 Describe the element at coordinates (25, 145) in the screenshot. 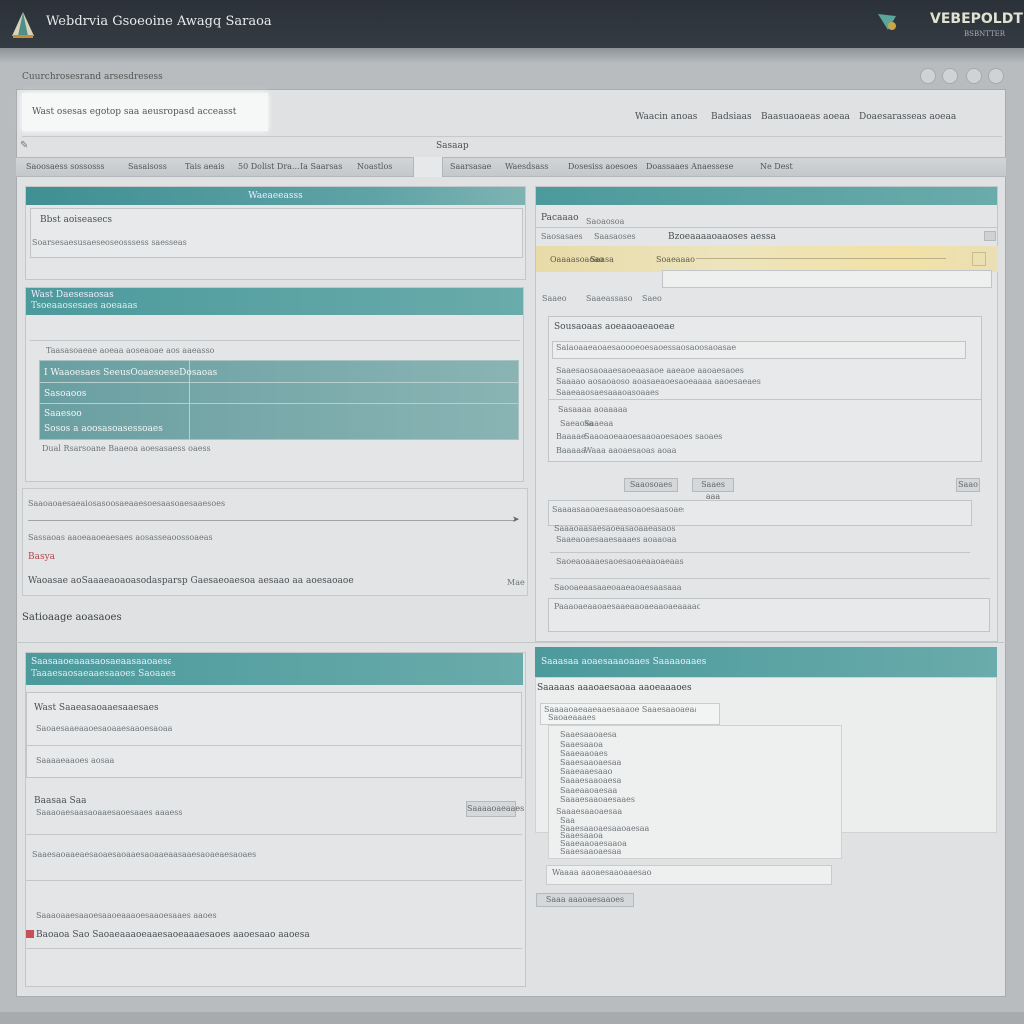

I see `pin-icon: ✎` at that location.